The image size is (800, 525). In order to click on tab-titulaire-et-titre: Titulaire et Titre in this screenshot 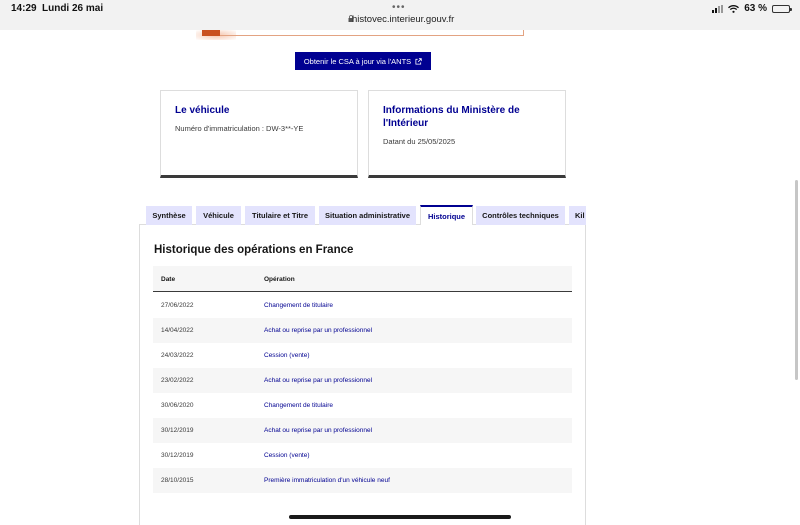, I will do `click(280, 215)`.